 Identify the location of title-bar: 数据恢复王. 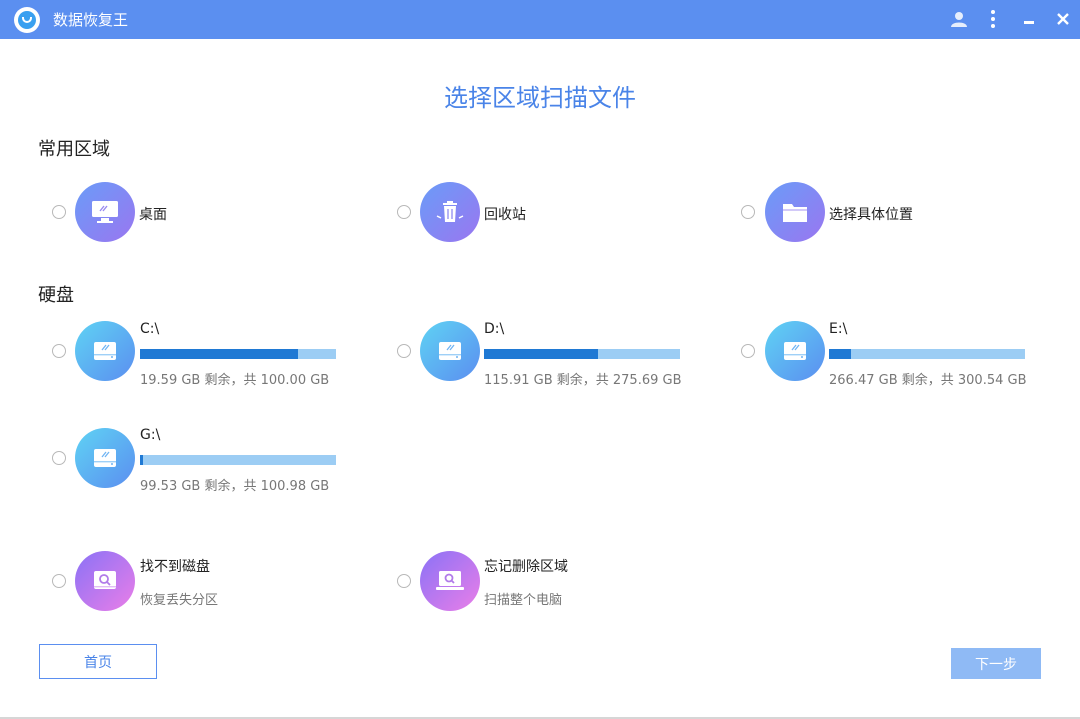
(540, 19).